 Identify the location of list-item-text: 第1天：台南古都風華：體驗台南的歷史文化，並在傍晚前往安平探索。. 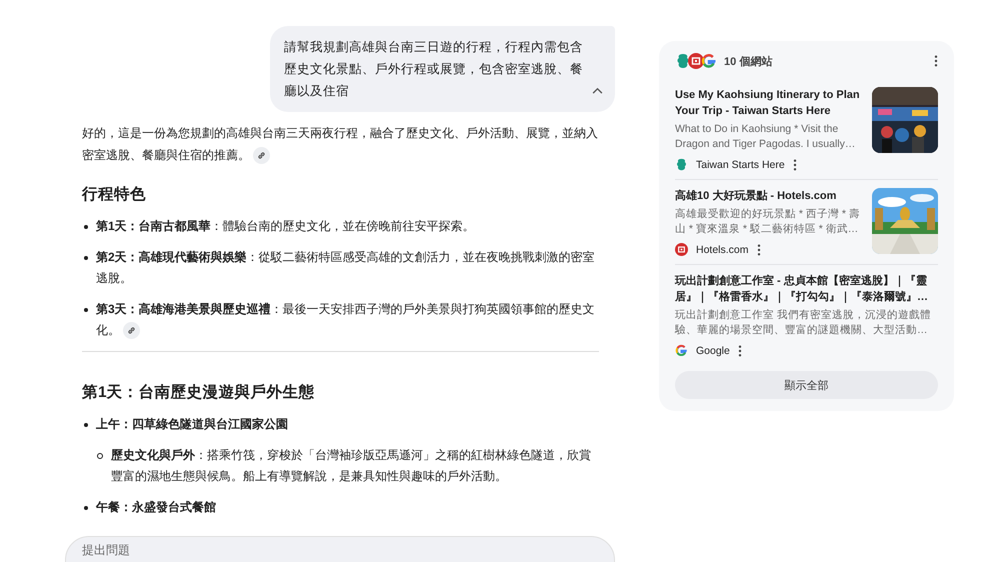
(285, 226).